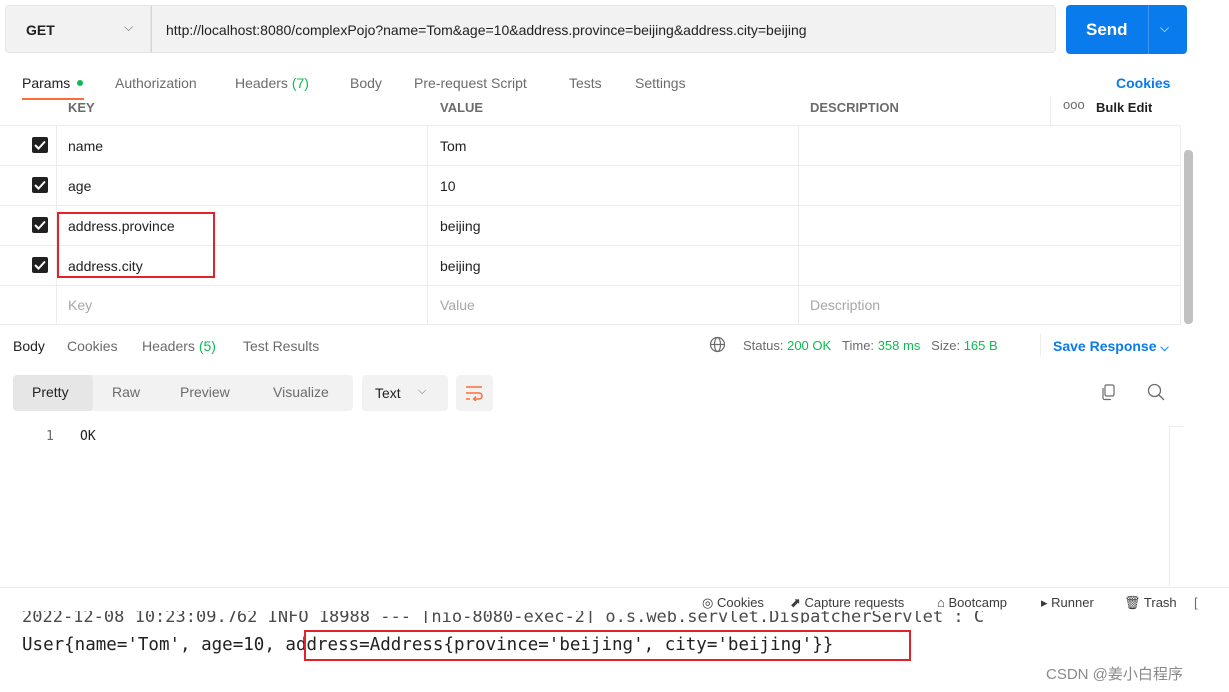 The image size is (1229, 692). Describe the element at coordinates (261, 83) in the screenshot. I see `tab-headers-label: Headers` at that location.